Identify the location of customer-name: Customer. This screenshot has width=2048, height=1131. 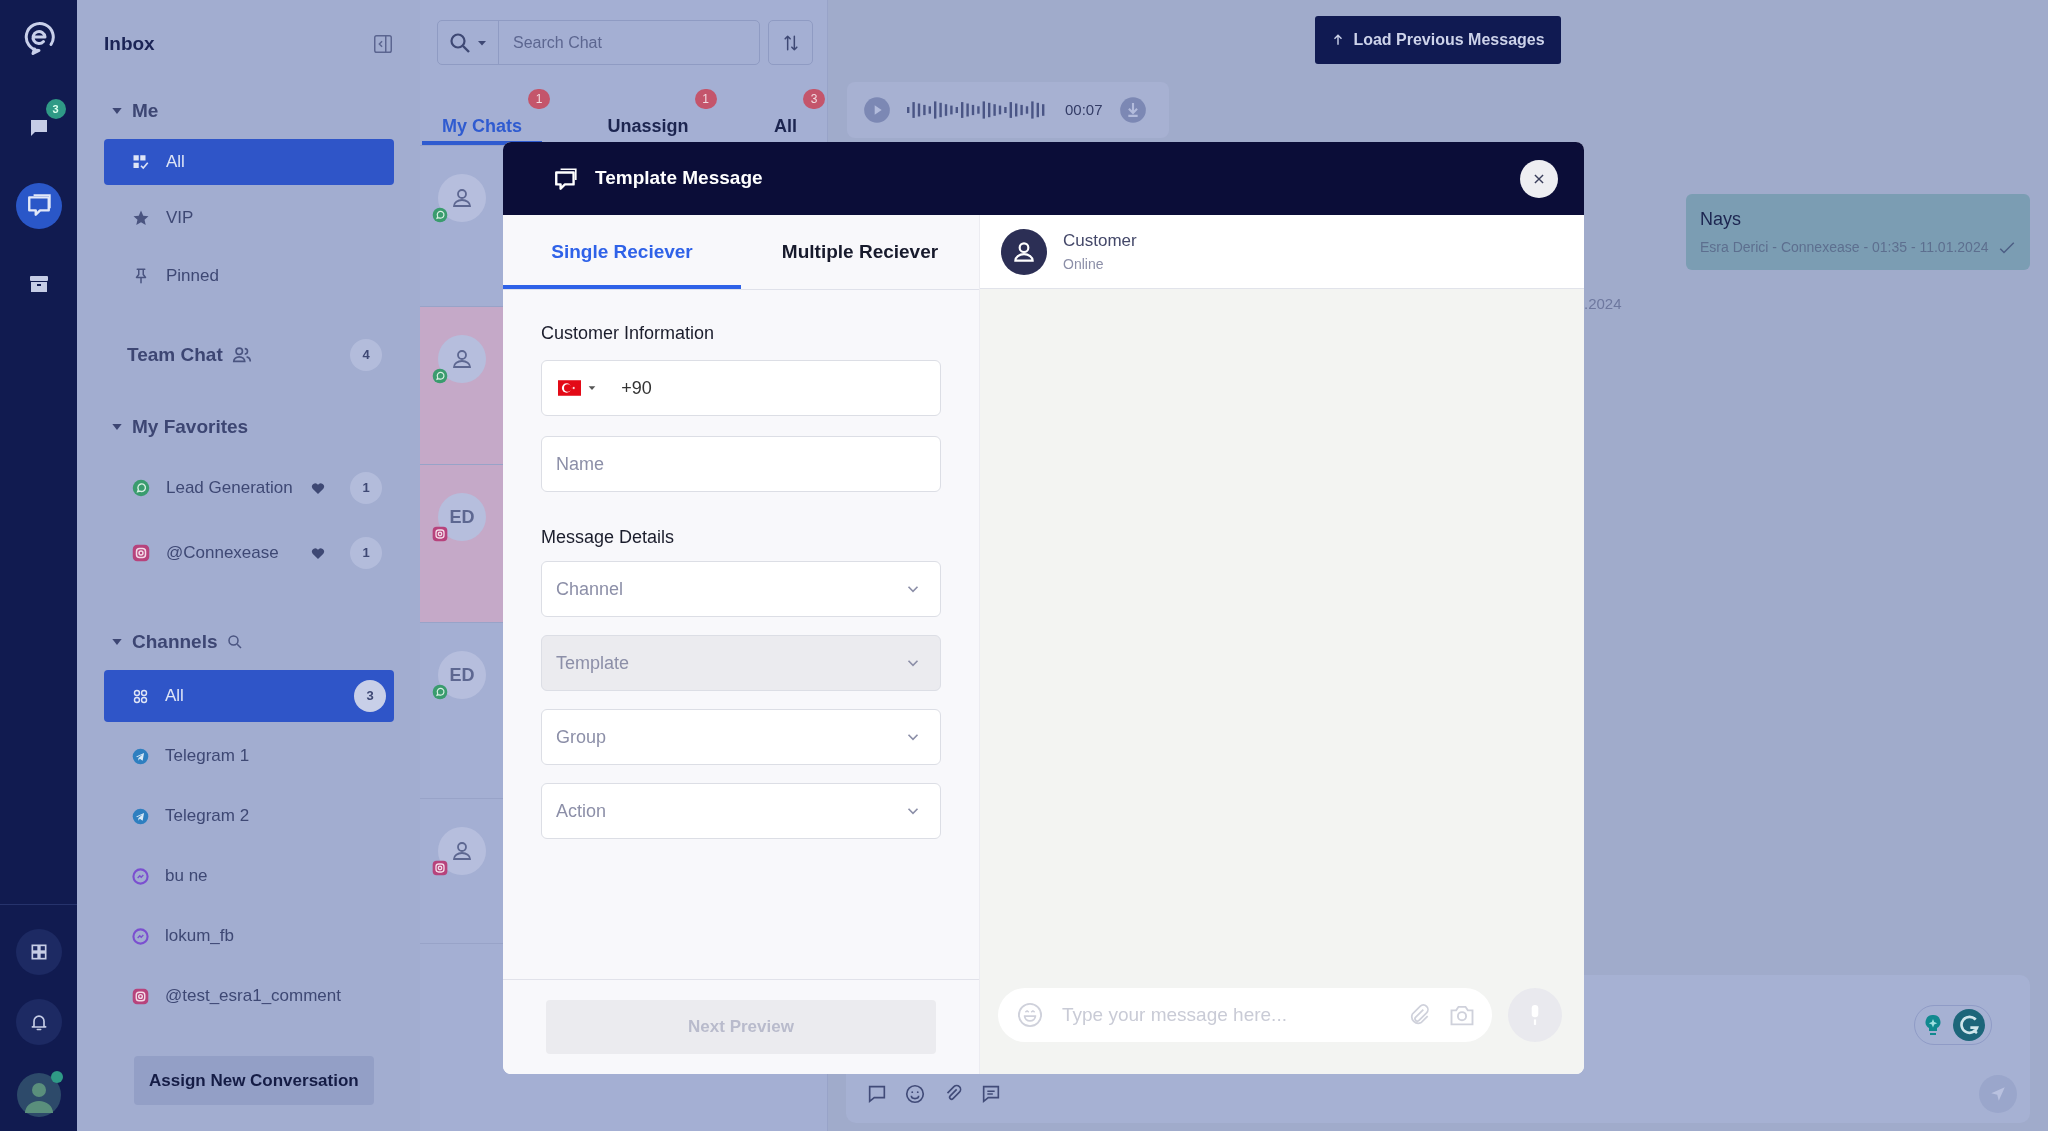
(1100, 241).